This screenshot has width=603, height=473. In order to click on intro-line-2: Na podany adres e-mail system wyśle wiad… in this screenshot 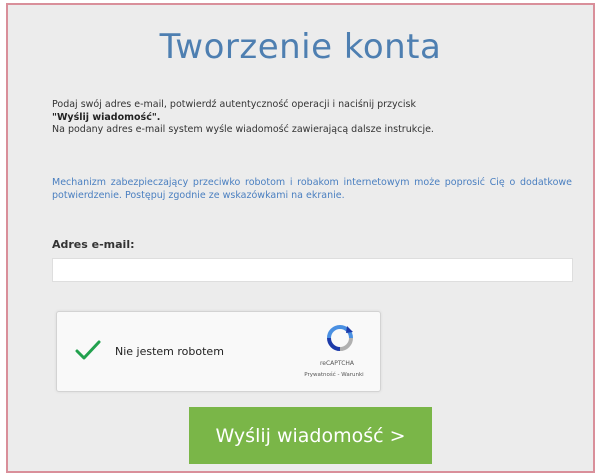, I will do `click(243, 129)`.